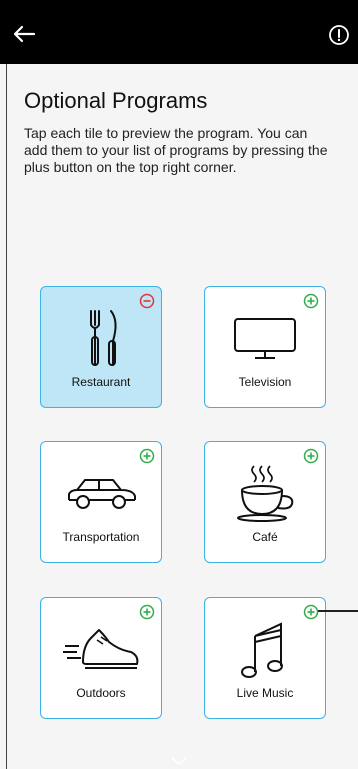 This screenshot has height=769, width=358. I want to click on info-circle-icon, so click(339, 35).